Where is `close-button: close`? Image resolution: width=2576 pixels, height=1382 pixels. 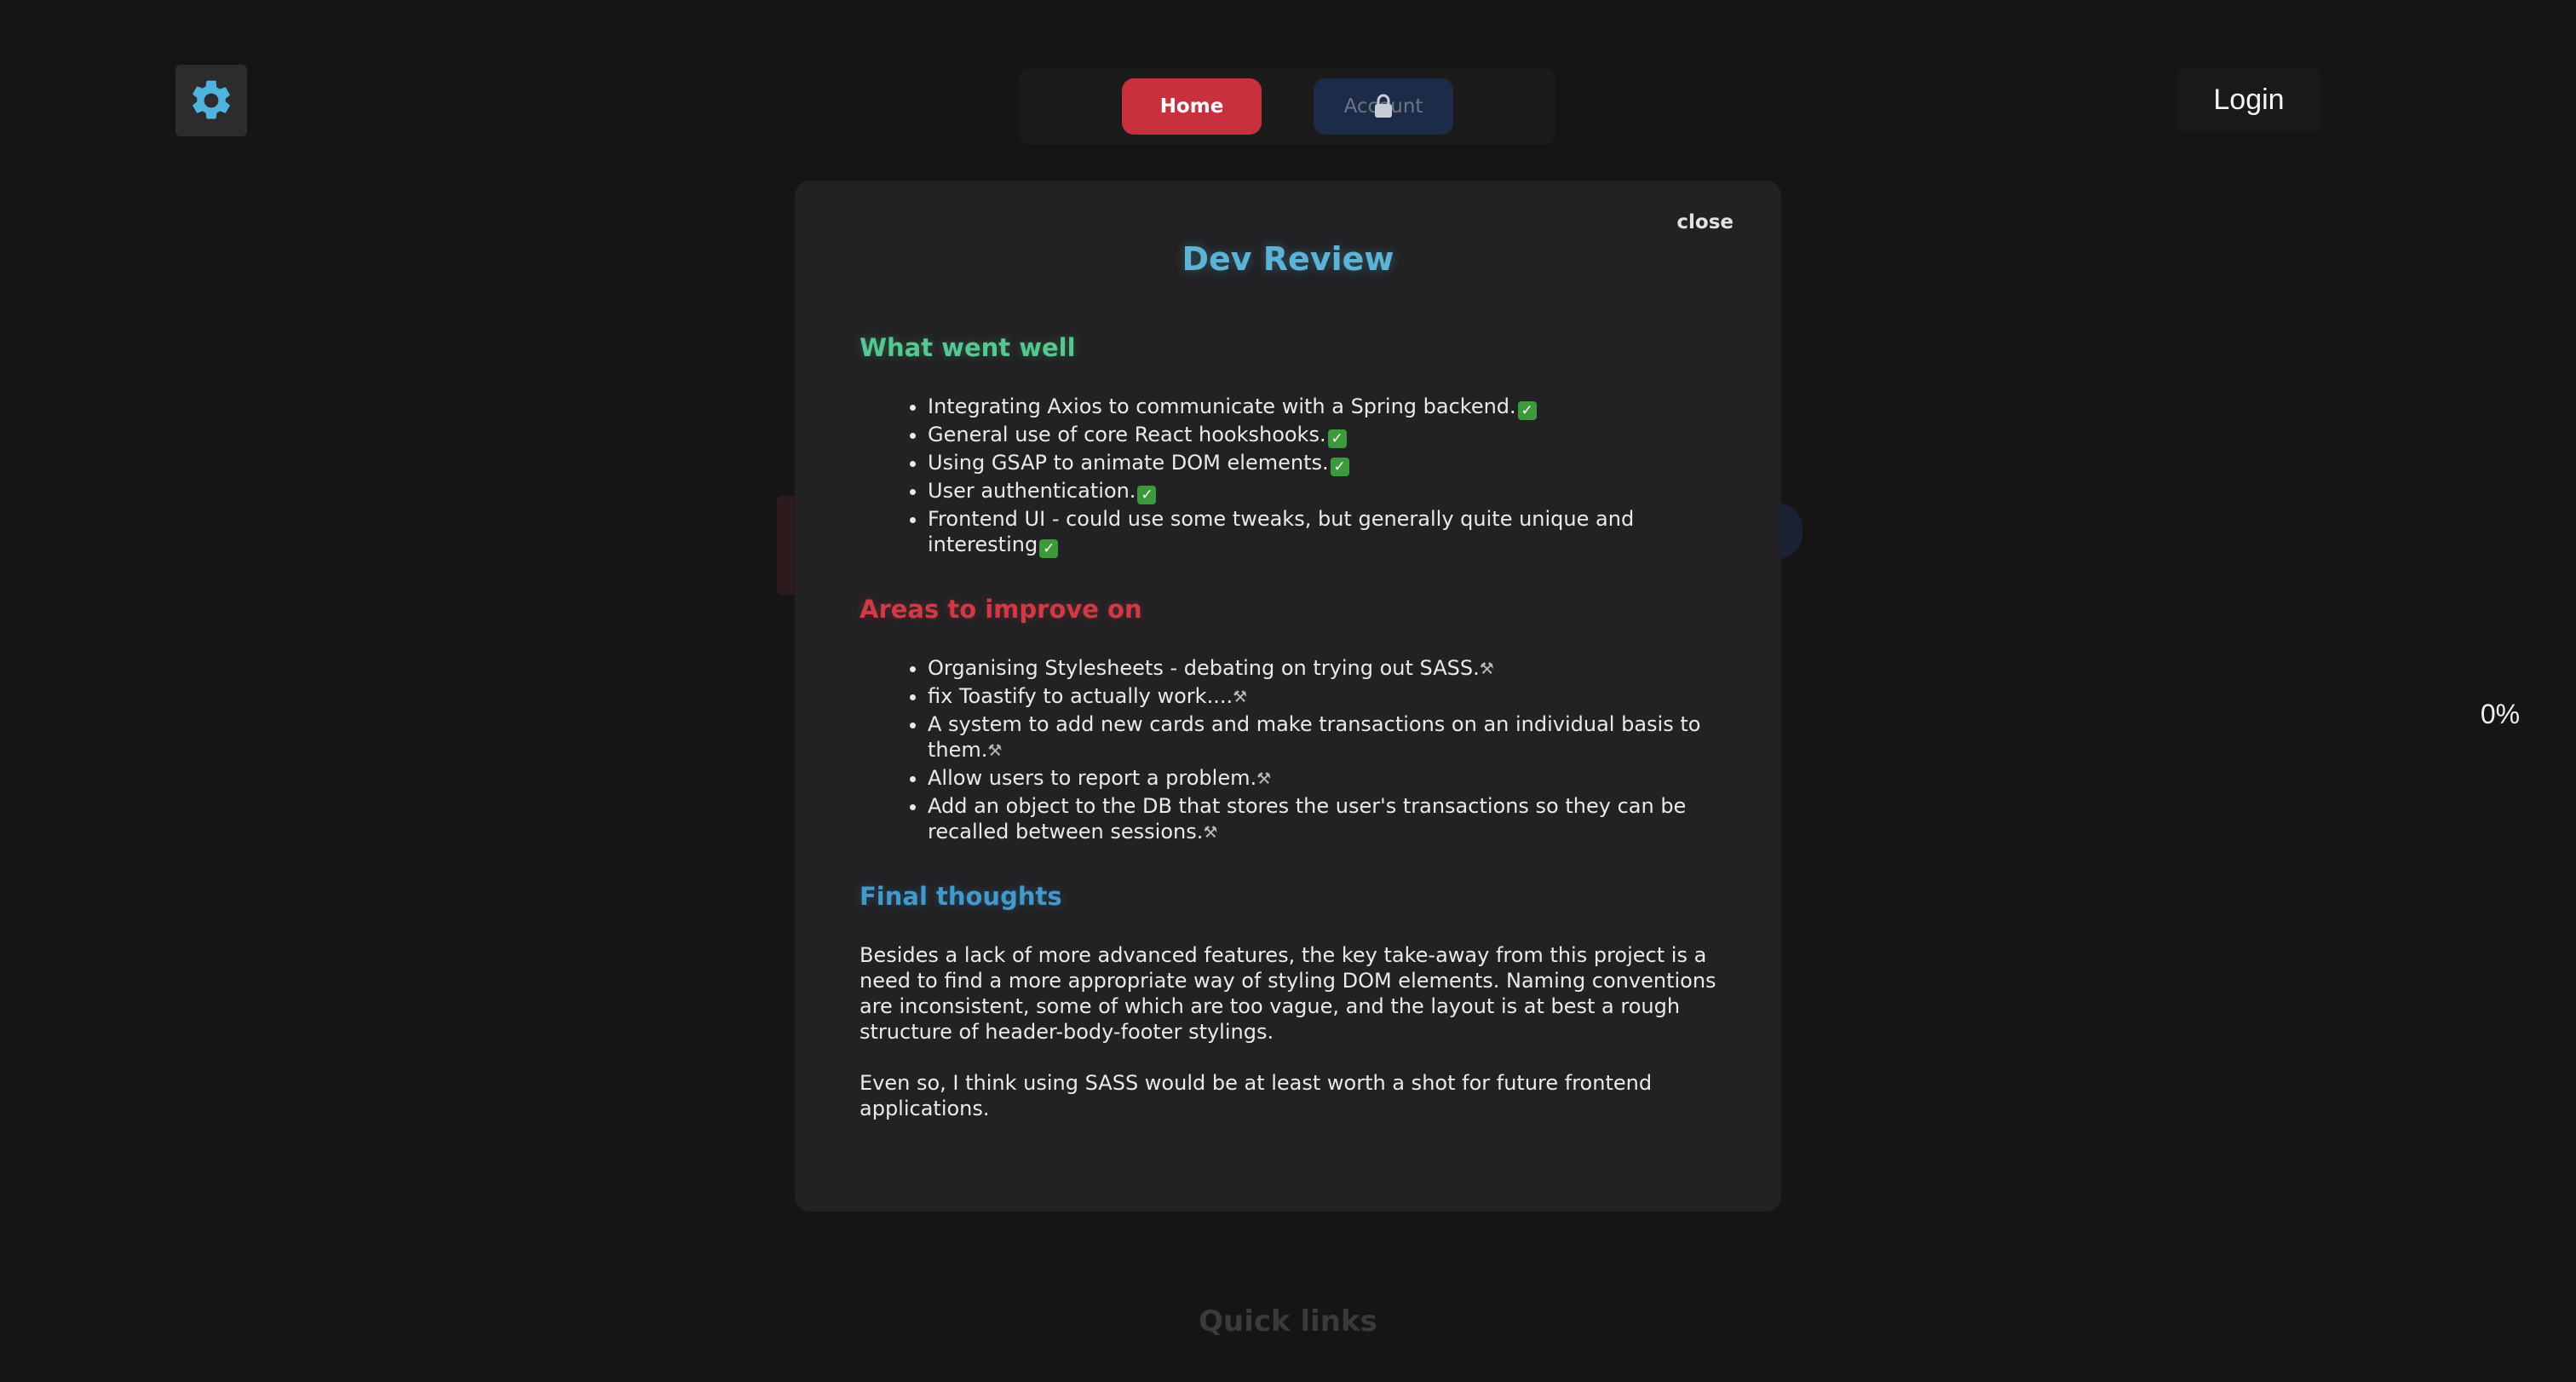
close-button: close is located at coordinates (1705, 222).